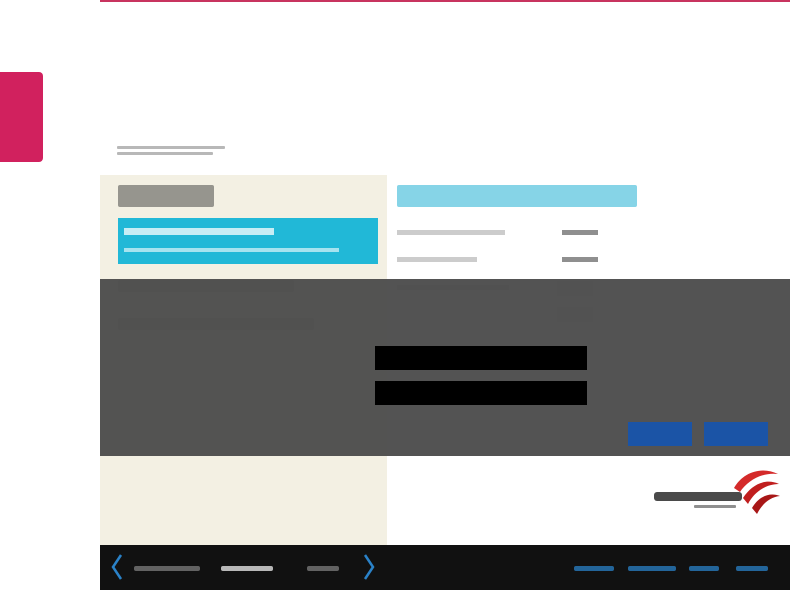 This screenshot has width=790, height=590. What do you see at coordinates (437, 259) in the screenshot?
I see `user-status-label` at bounding box center [437, 259].